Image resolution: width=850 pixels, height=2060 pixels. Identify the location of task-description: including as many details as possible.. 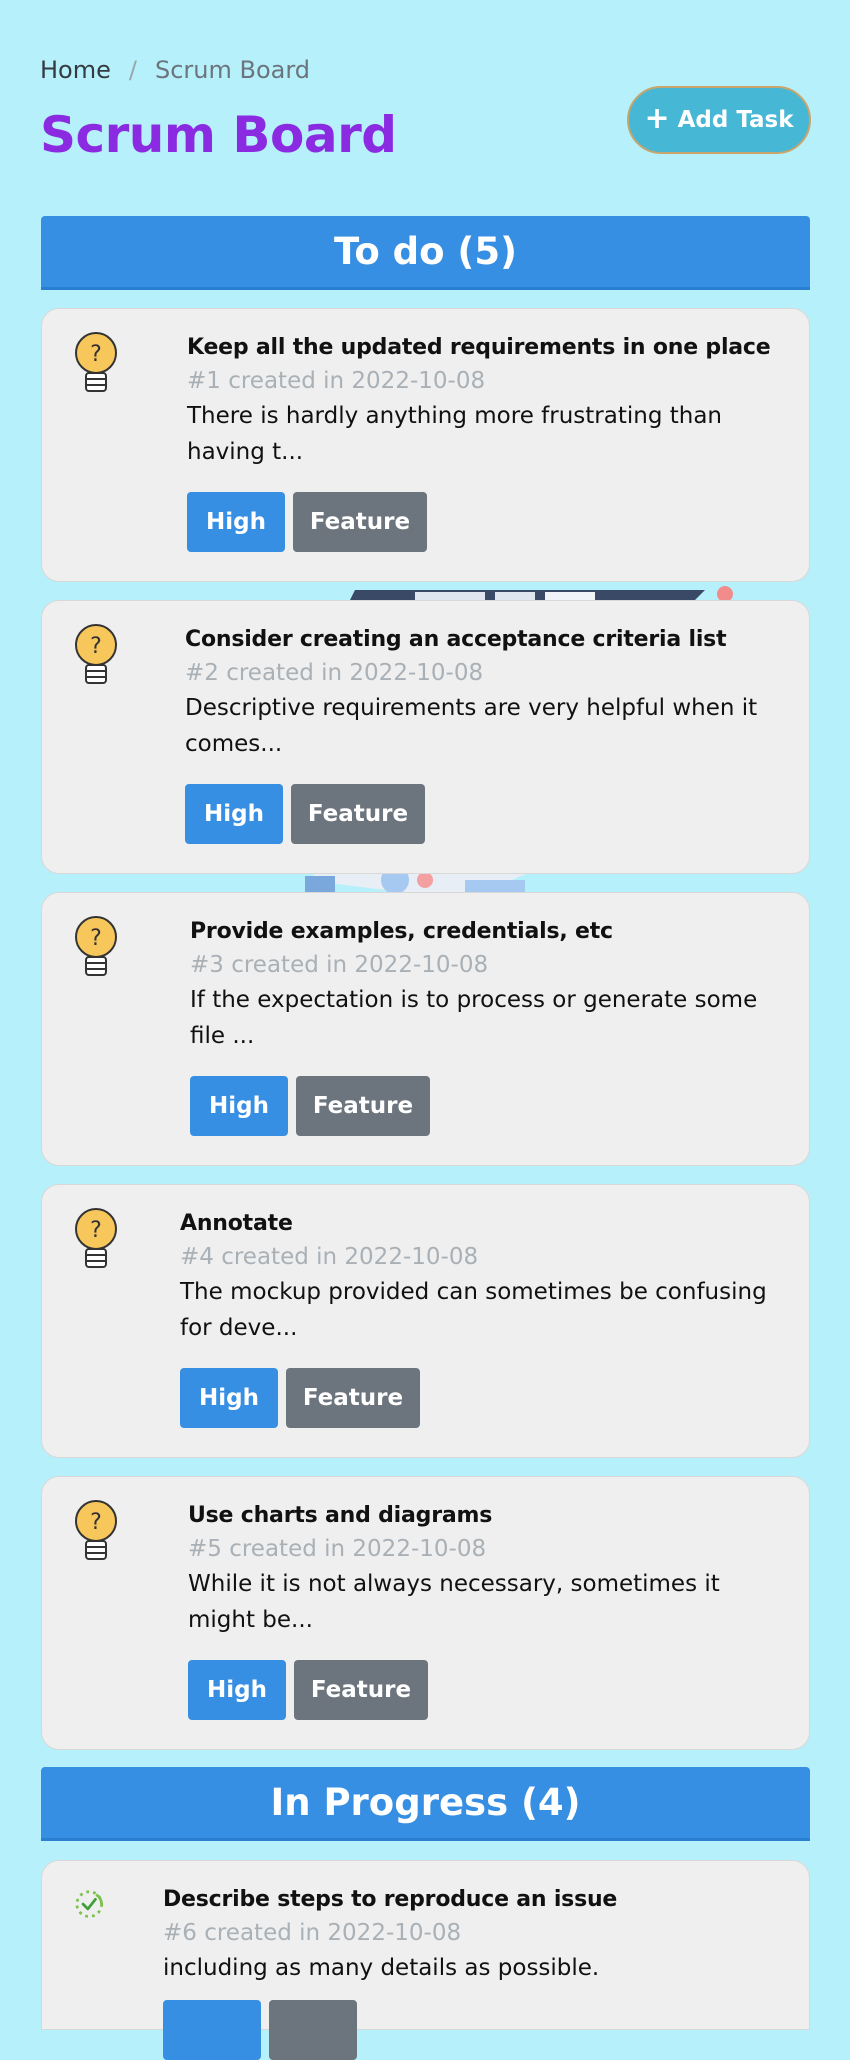
(381, 1968).